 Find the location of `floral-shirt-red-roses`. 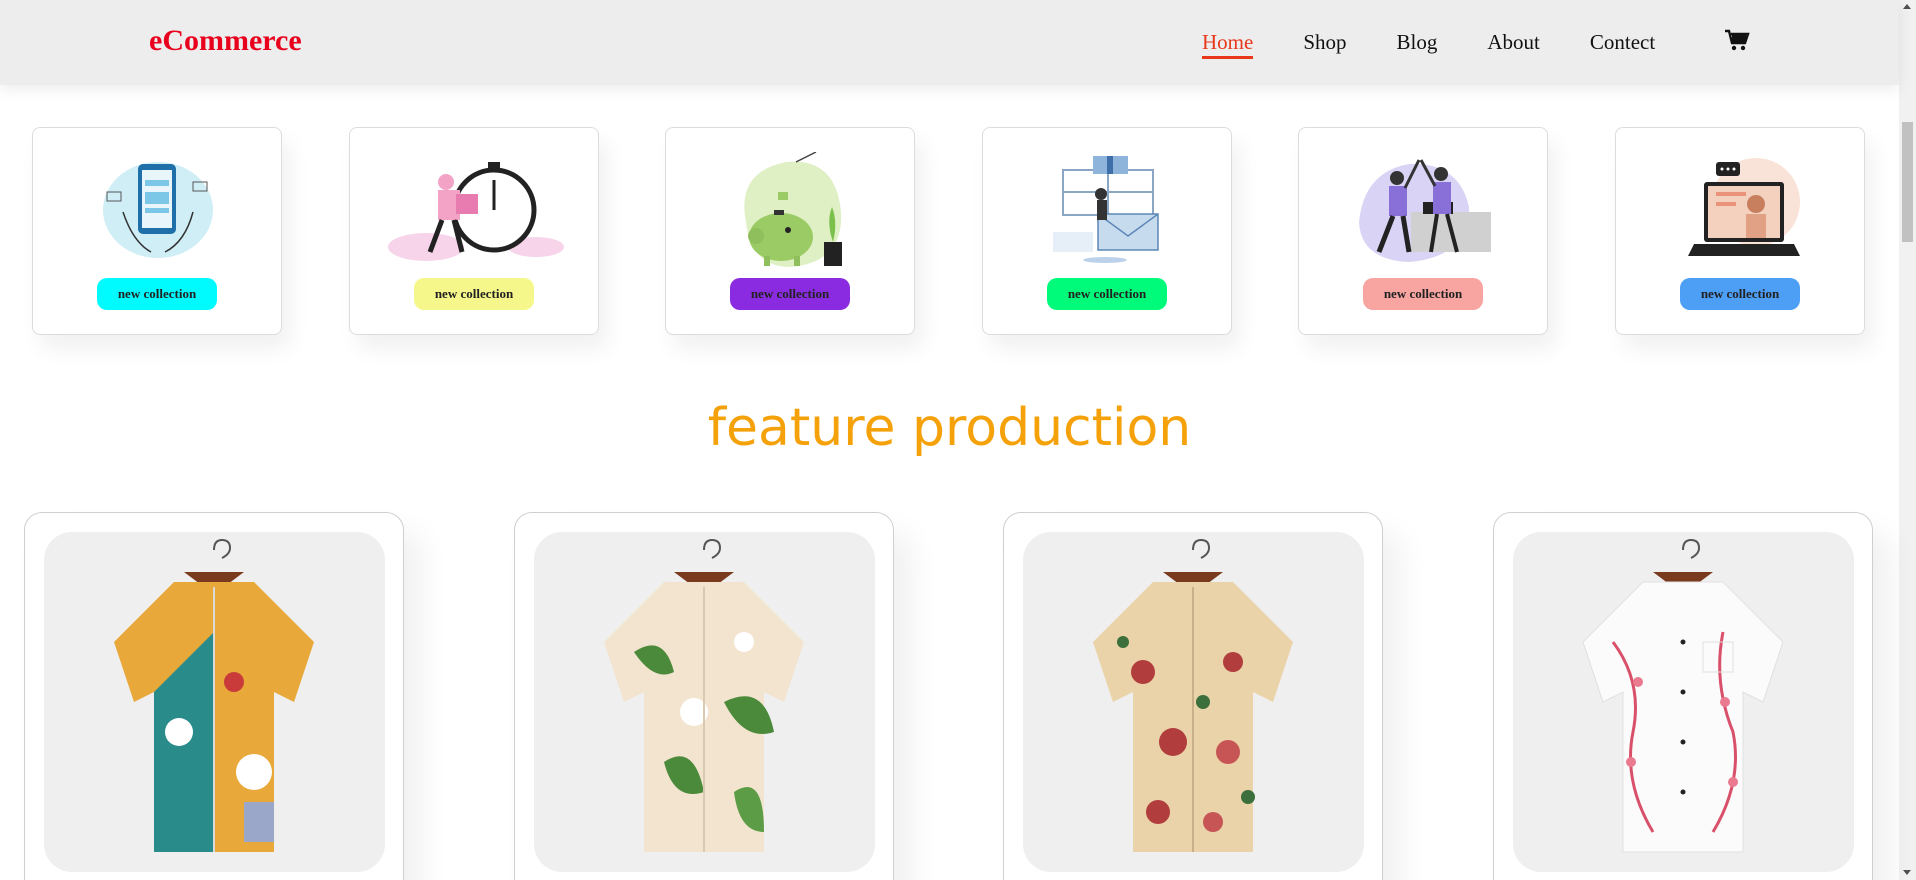

floral-shirt-red-roses is located at coordinates (1193, 695).